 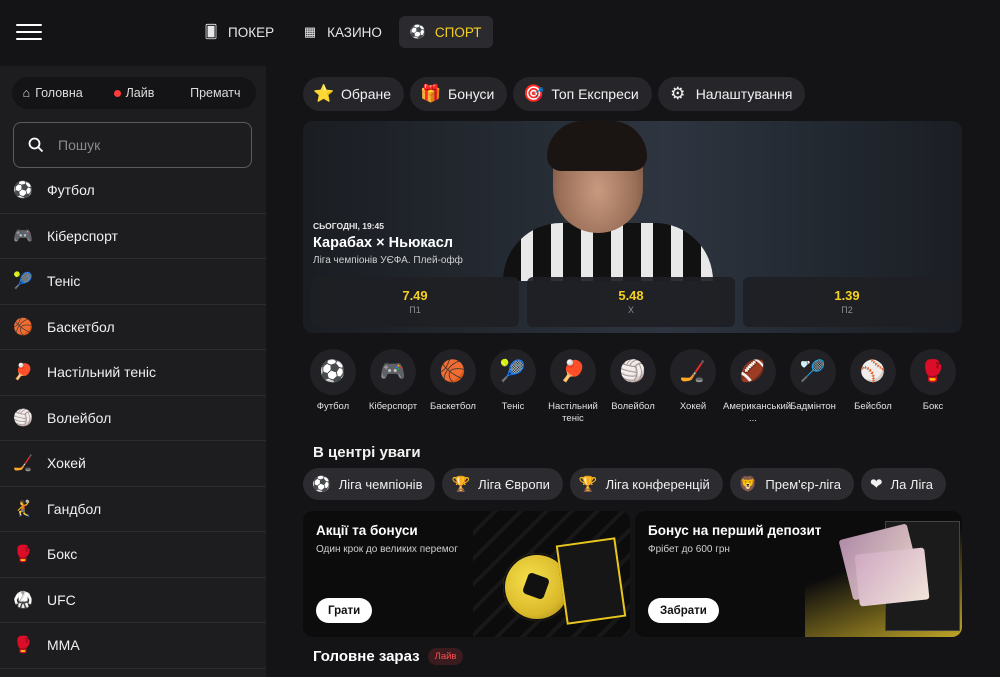 I want to click on sport-label: Волейбол, so click(x=79, y=417).